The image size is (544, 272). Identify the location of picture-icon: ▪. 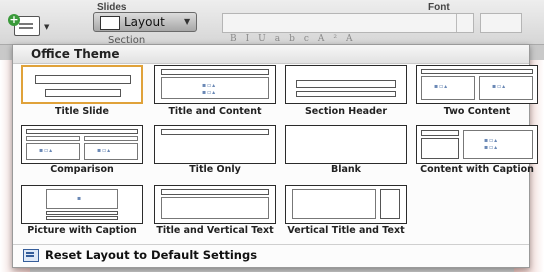
(80, 198).